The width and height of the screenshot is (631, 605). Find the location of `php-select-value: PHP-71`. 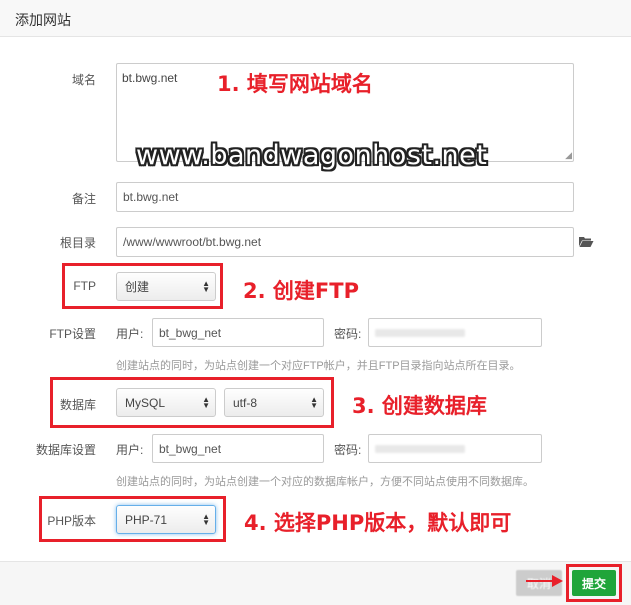

php-select-value: PHP-71 is located at coordinates (146, 519).